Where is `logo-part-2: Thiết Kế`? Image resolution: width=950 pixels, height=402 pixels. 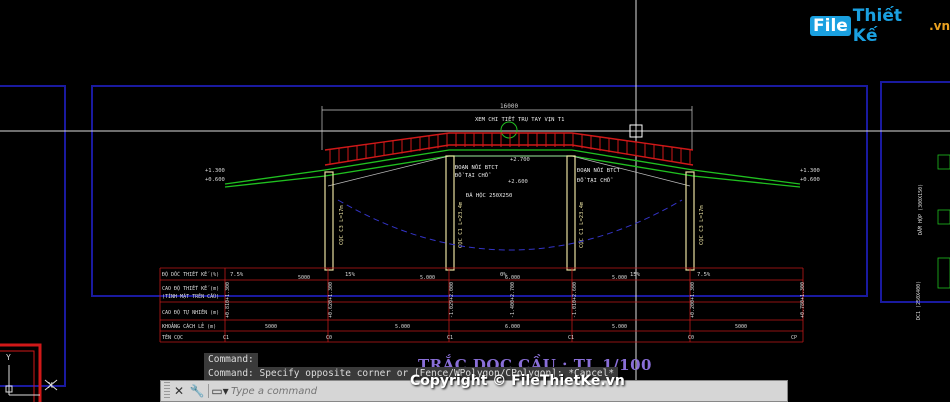 logo-part-2: Thiết Kế is located at coordinates (877, 26).